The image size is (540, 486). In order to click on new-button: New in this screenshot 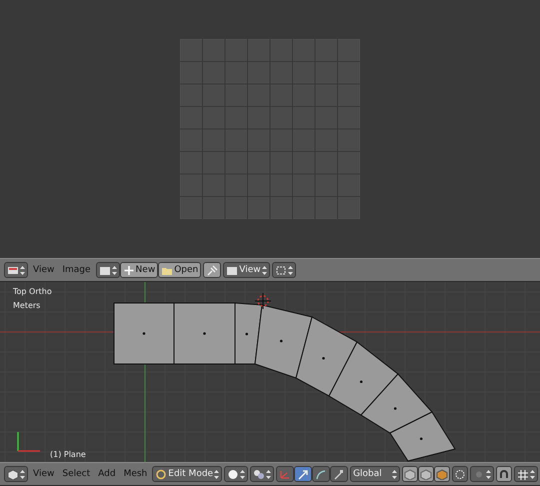, I will do `click(139, 270)`.